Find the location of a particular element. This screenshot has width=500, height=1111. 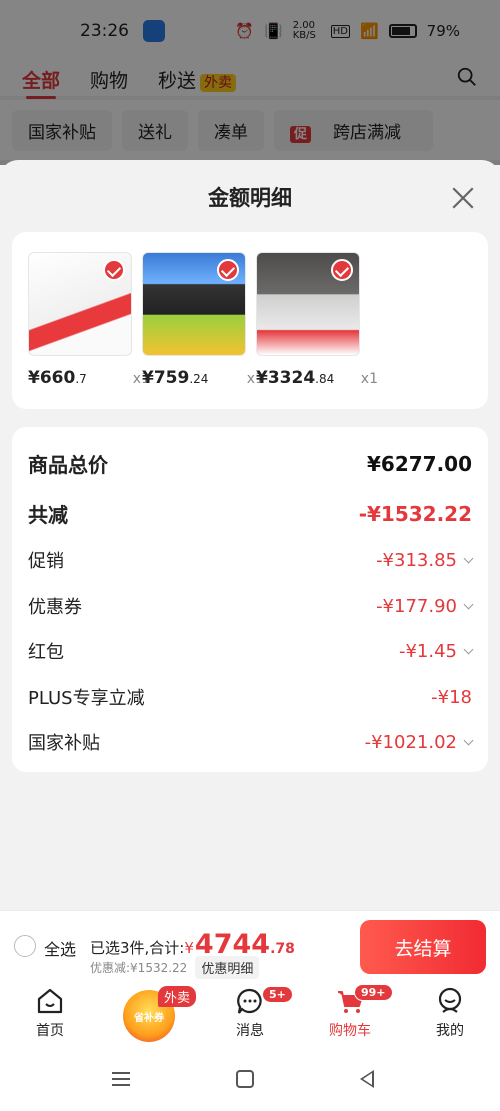

tab-home: 首页 is located at coordinates (50, 1015).